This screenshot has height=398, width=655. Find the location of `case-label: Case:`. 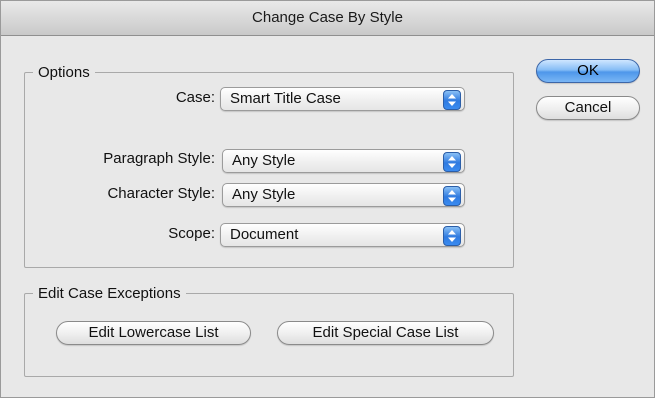

case-label: Case: is located at coordinates (195, 97).